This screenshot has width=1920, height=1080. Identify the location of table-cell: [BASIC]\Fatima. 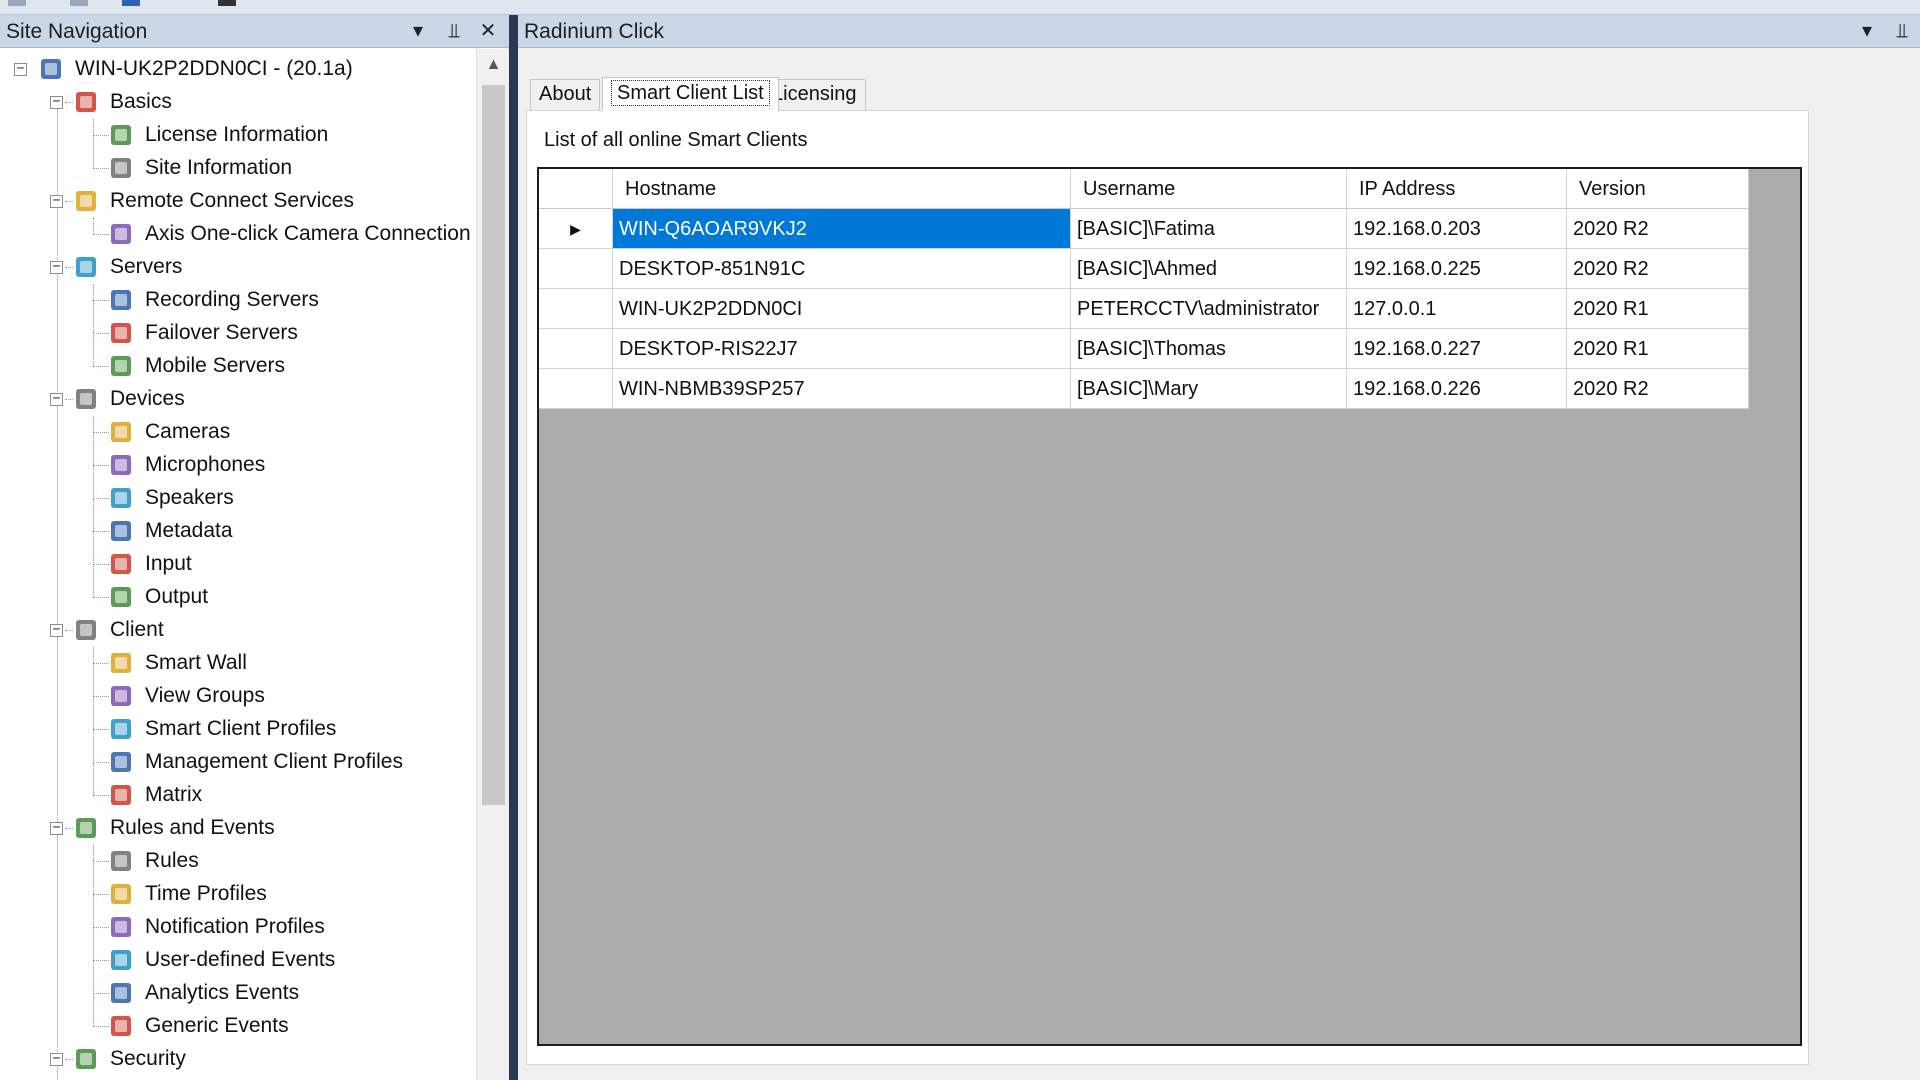
(1209, 229).